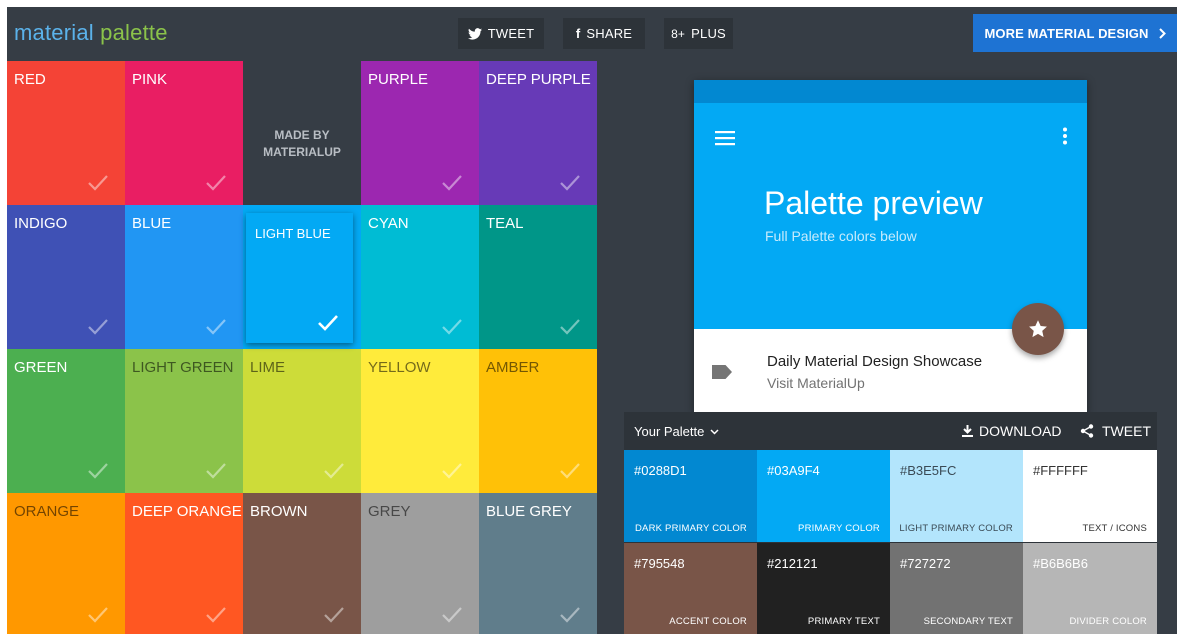 The image size is (1177, 634). What do you see at coordinates (792, 563) in the screenshot?
I see `swatch-hex: #212121` at bounding box center [792, 563].